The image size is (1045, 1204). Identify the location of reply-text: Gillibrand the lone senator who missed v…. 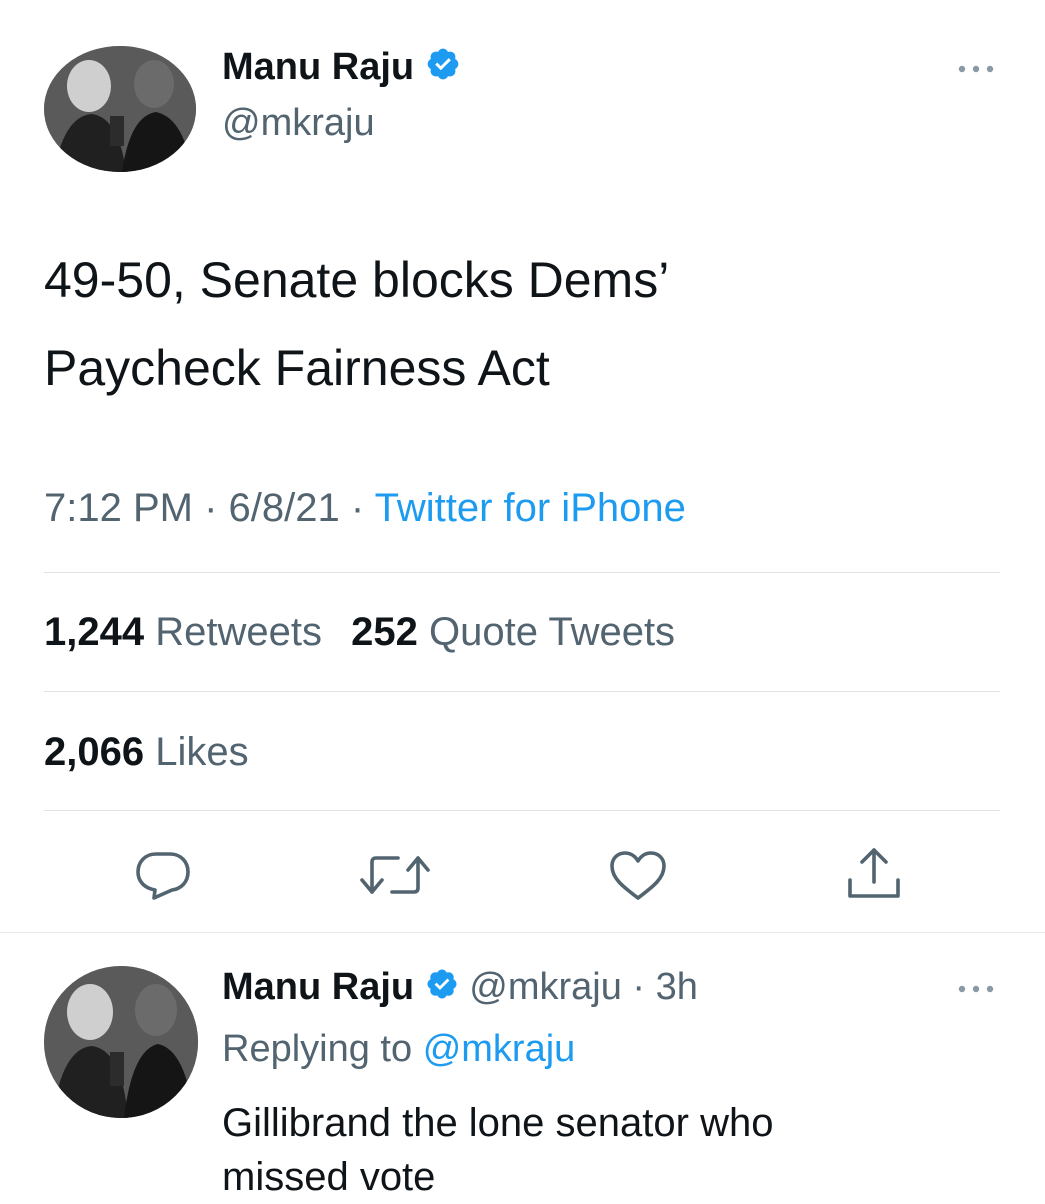
(497, 1150).